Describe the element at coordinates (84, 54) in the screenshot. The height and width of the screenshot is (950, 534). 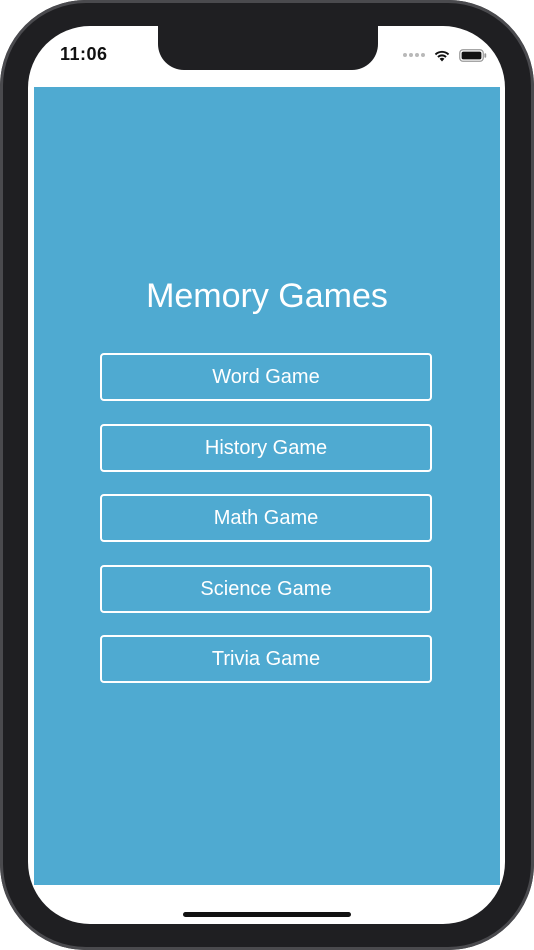
I see `status-time: 11:06` at that location.